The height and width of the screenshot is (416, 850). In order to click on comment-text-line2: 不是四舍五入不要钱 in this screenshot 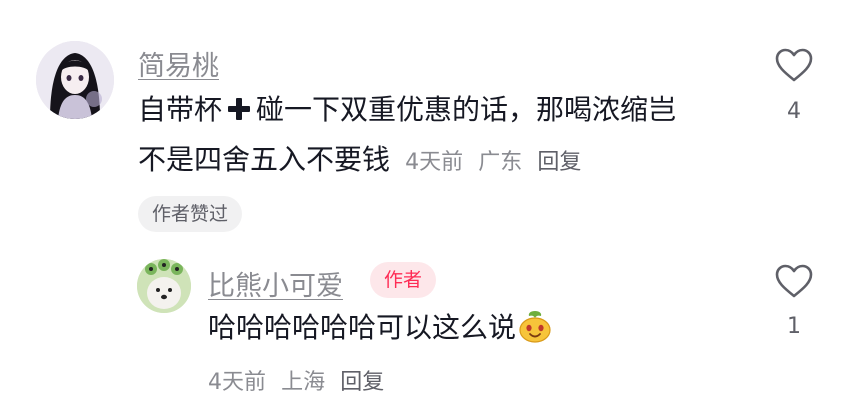, I will do `click(264, 159)`.